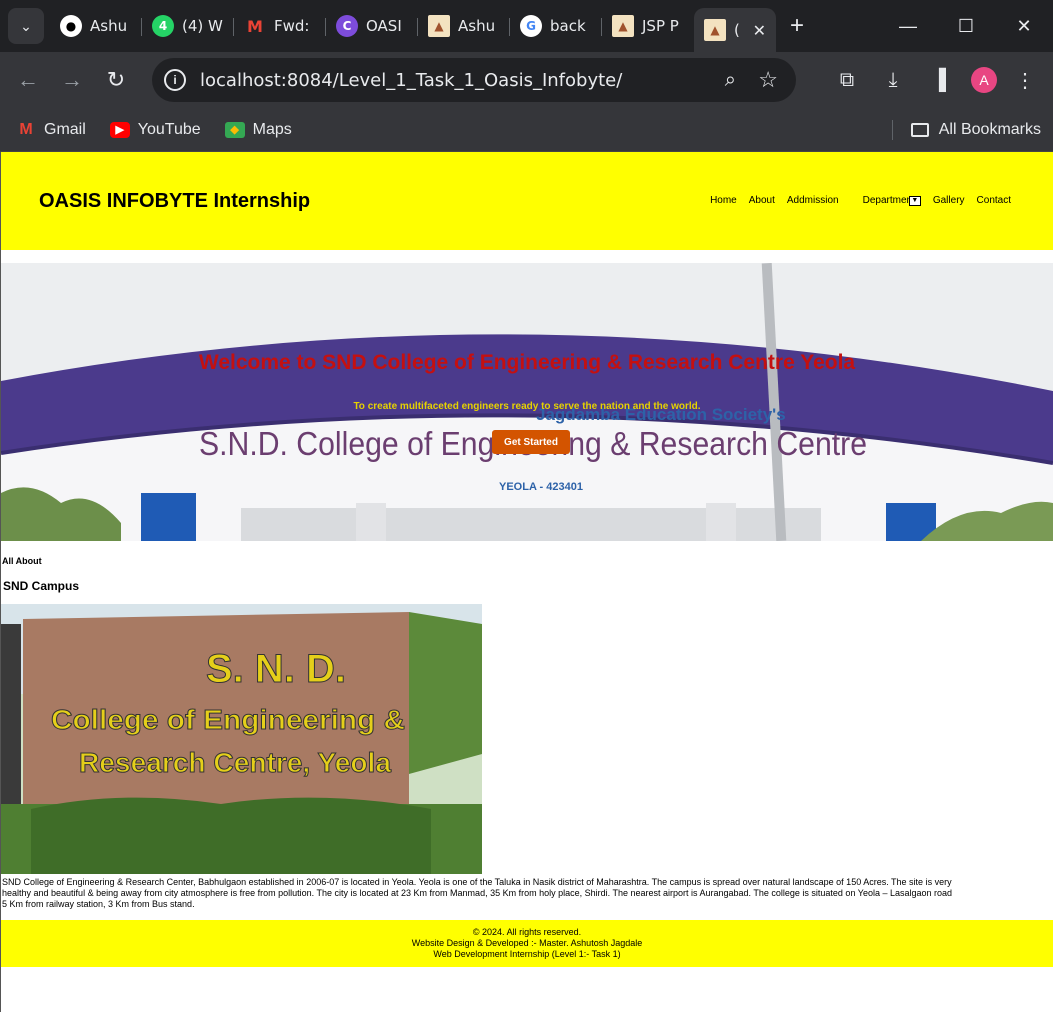 Image resolution: width=1053 pixels, height=1013 pixels. Describe the element at coordinates (994, 200) in the screenshot. I see `nav-contact: Contact` at that location.